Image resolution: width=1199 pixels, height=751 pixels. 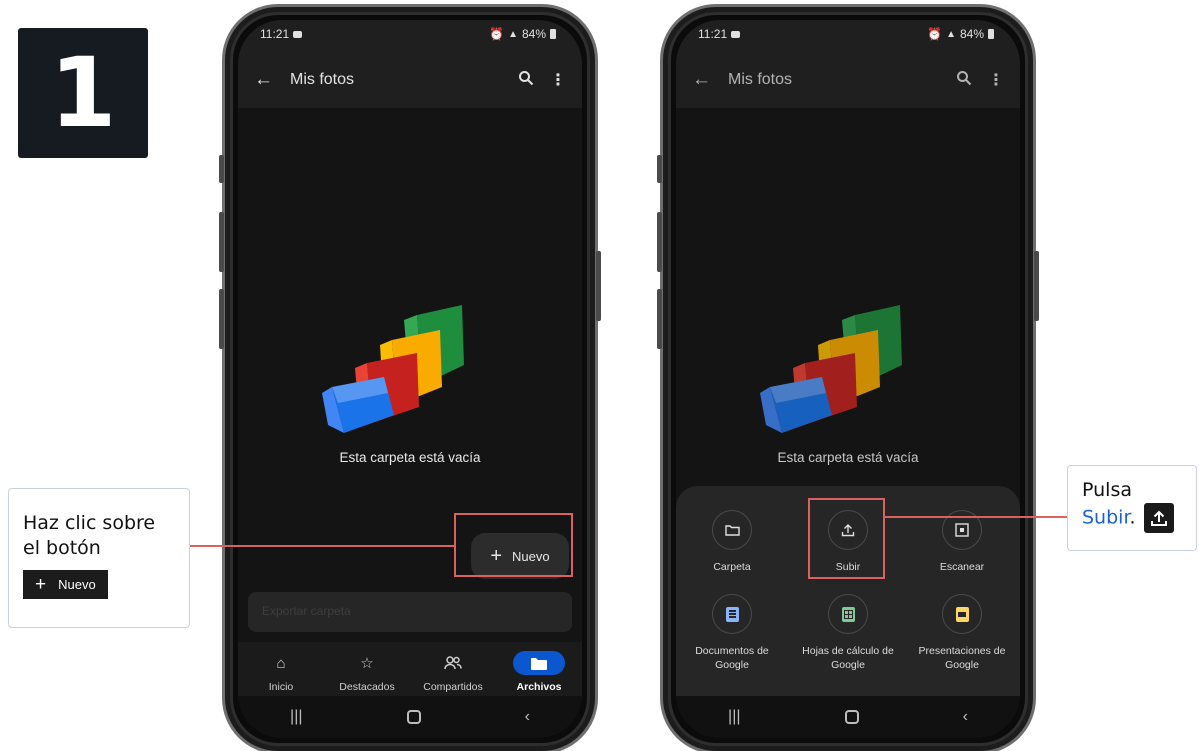 I want to click on right-callout-connector, so click(x=976, y=517).